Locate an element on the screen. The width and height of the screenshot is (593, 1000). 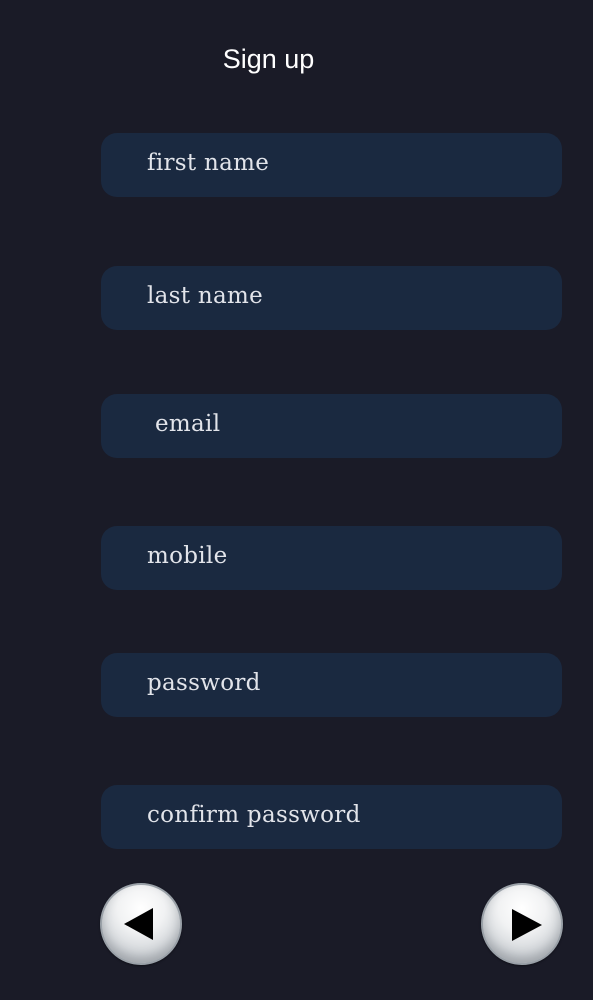
mobile-field: mobile is located at coordinates (331, 558).